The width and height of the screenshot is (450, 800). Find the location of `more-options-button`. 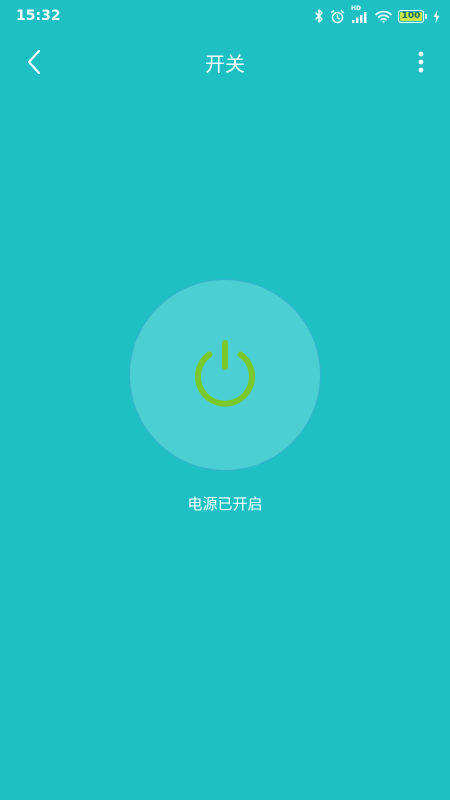

more-options-button is located at coordinates (421, 64).